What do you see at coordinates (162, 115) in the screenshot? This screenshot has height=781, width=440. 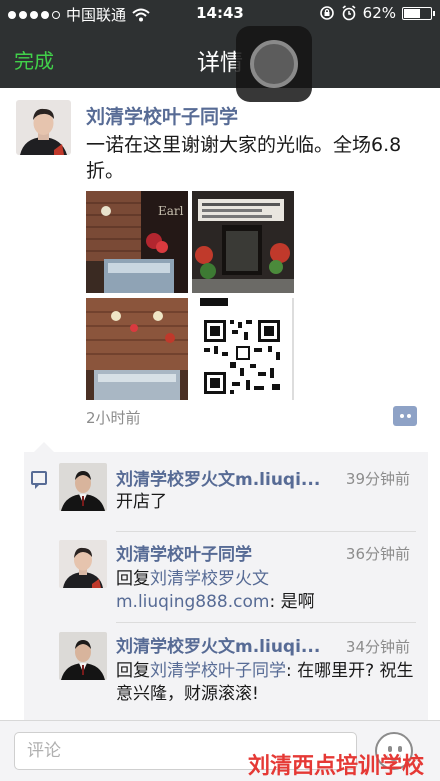 I see `post-author-name: 刘清学校叶子同学` at bounding box center [162, 115].